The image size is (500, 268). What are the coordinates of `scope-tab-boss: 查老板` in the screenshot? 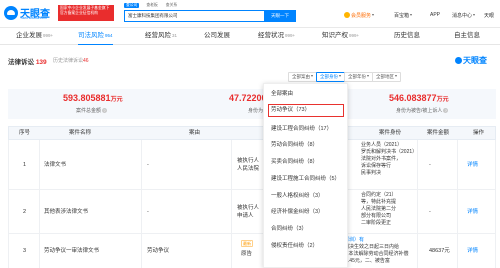 It's located at (151, 5).